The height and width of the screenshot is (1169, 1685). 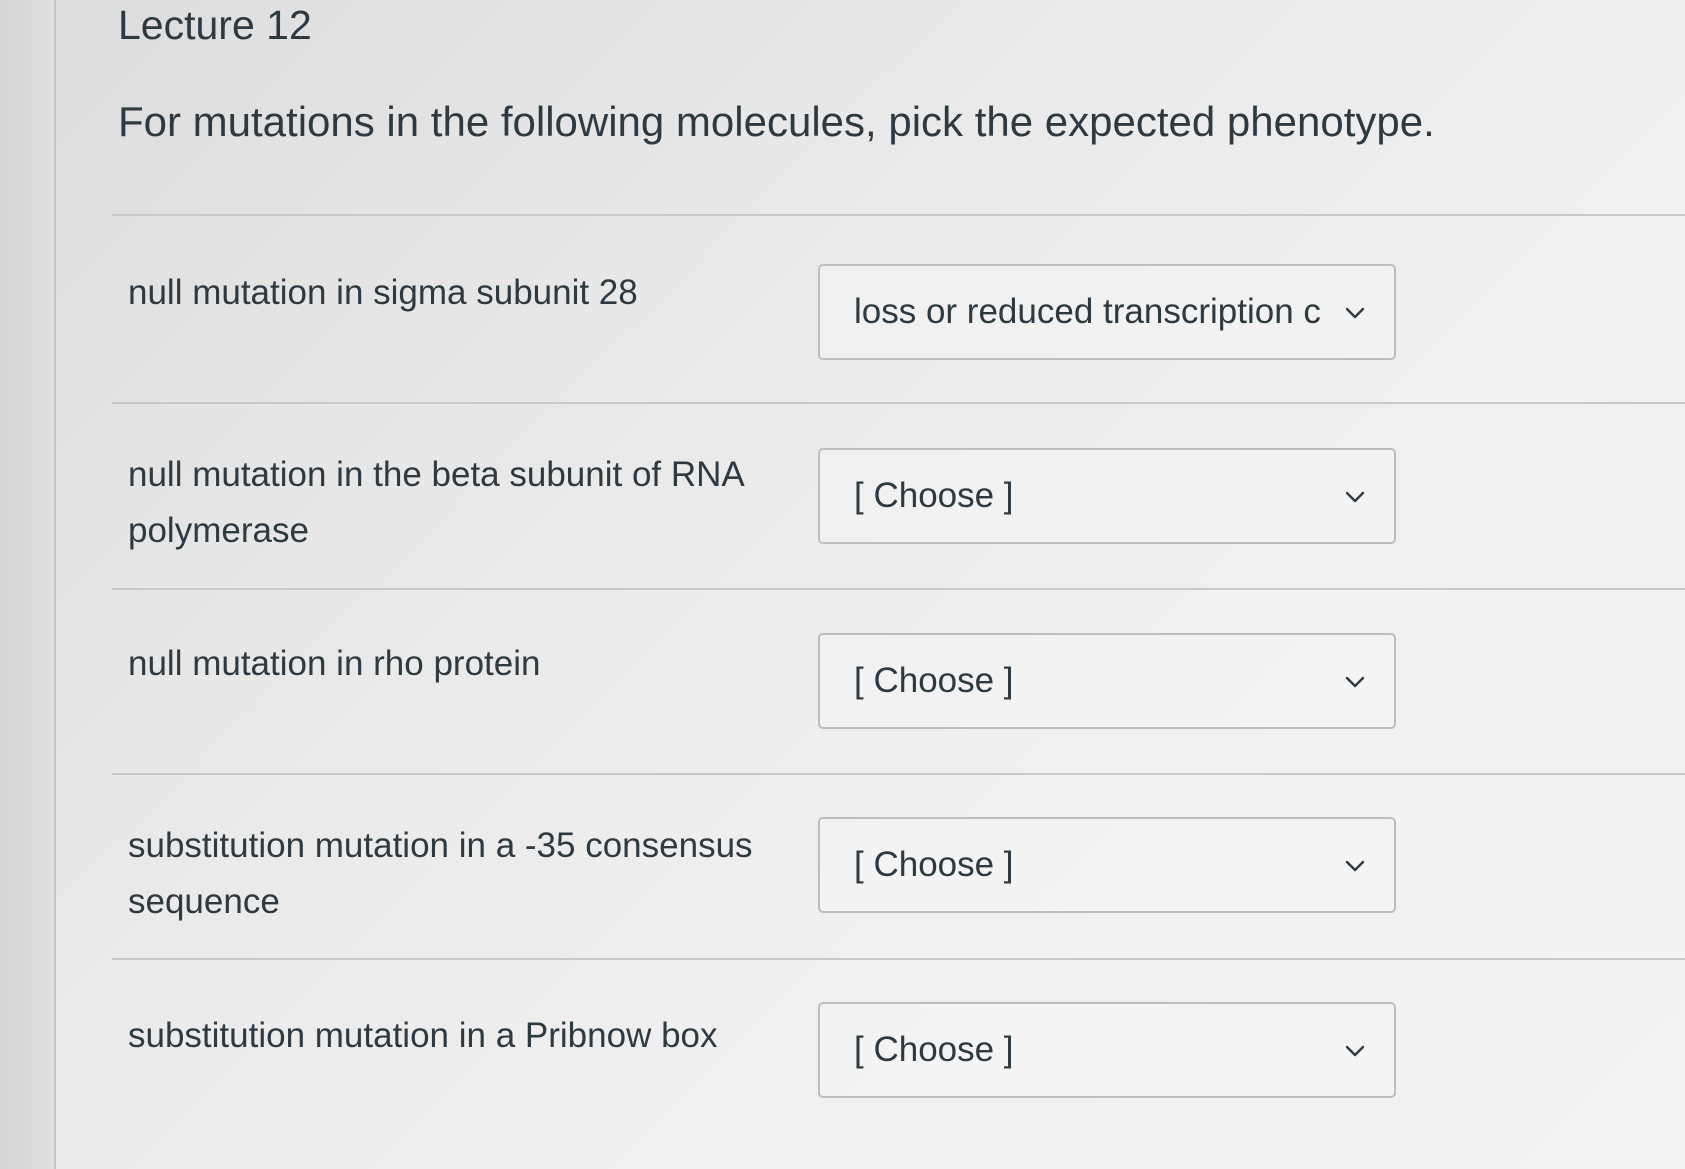 I want to click on phenotype-select-rho-protein: [ Choose ], so click(x=1107, y=681).